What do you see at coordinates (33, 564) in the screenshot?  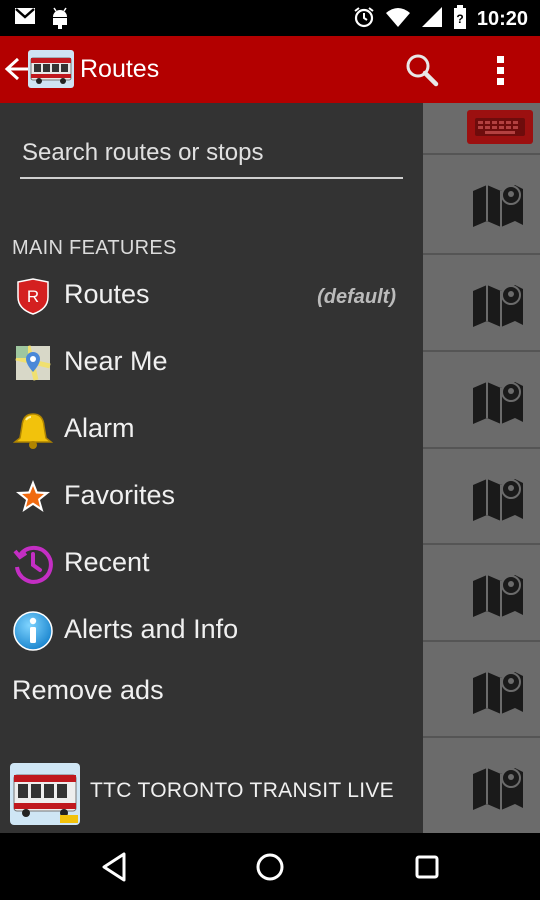 I see `history-clock-icon` at bounding box center [33, 564].